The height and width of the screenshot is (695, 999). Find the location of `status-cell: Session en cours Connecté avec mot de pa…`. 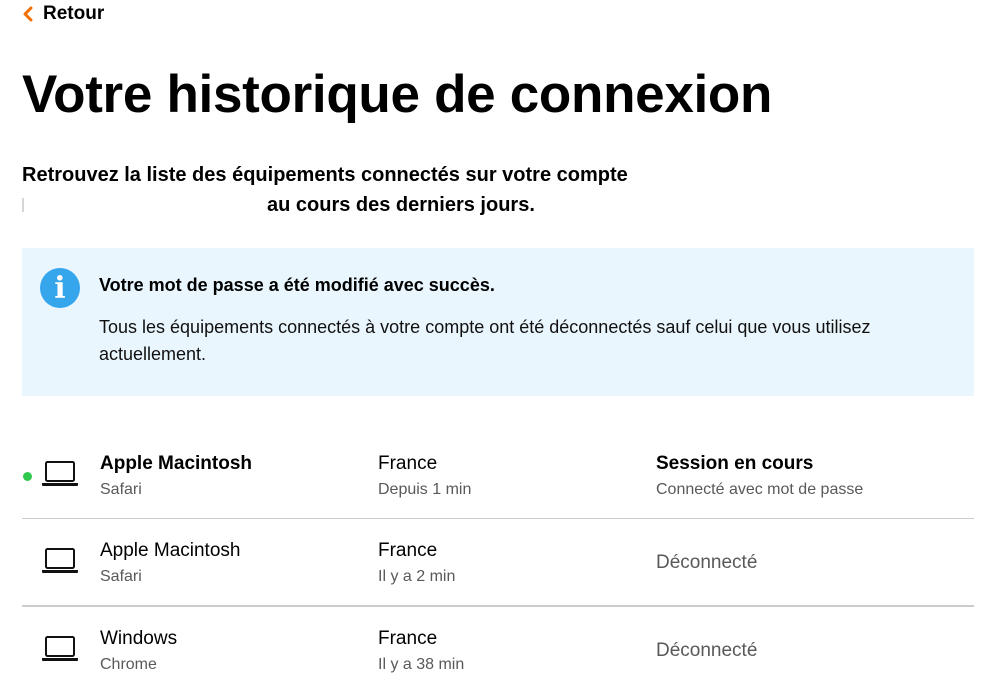

status-cell: Session en cours Connecté avec mot de pa… is located at coordinates (759, 476).